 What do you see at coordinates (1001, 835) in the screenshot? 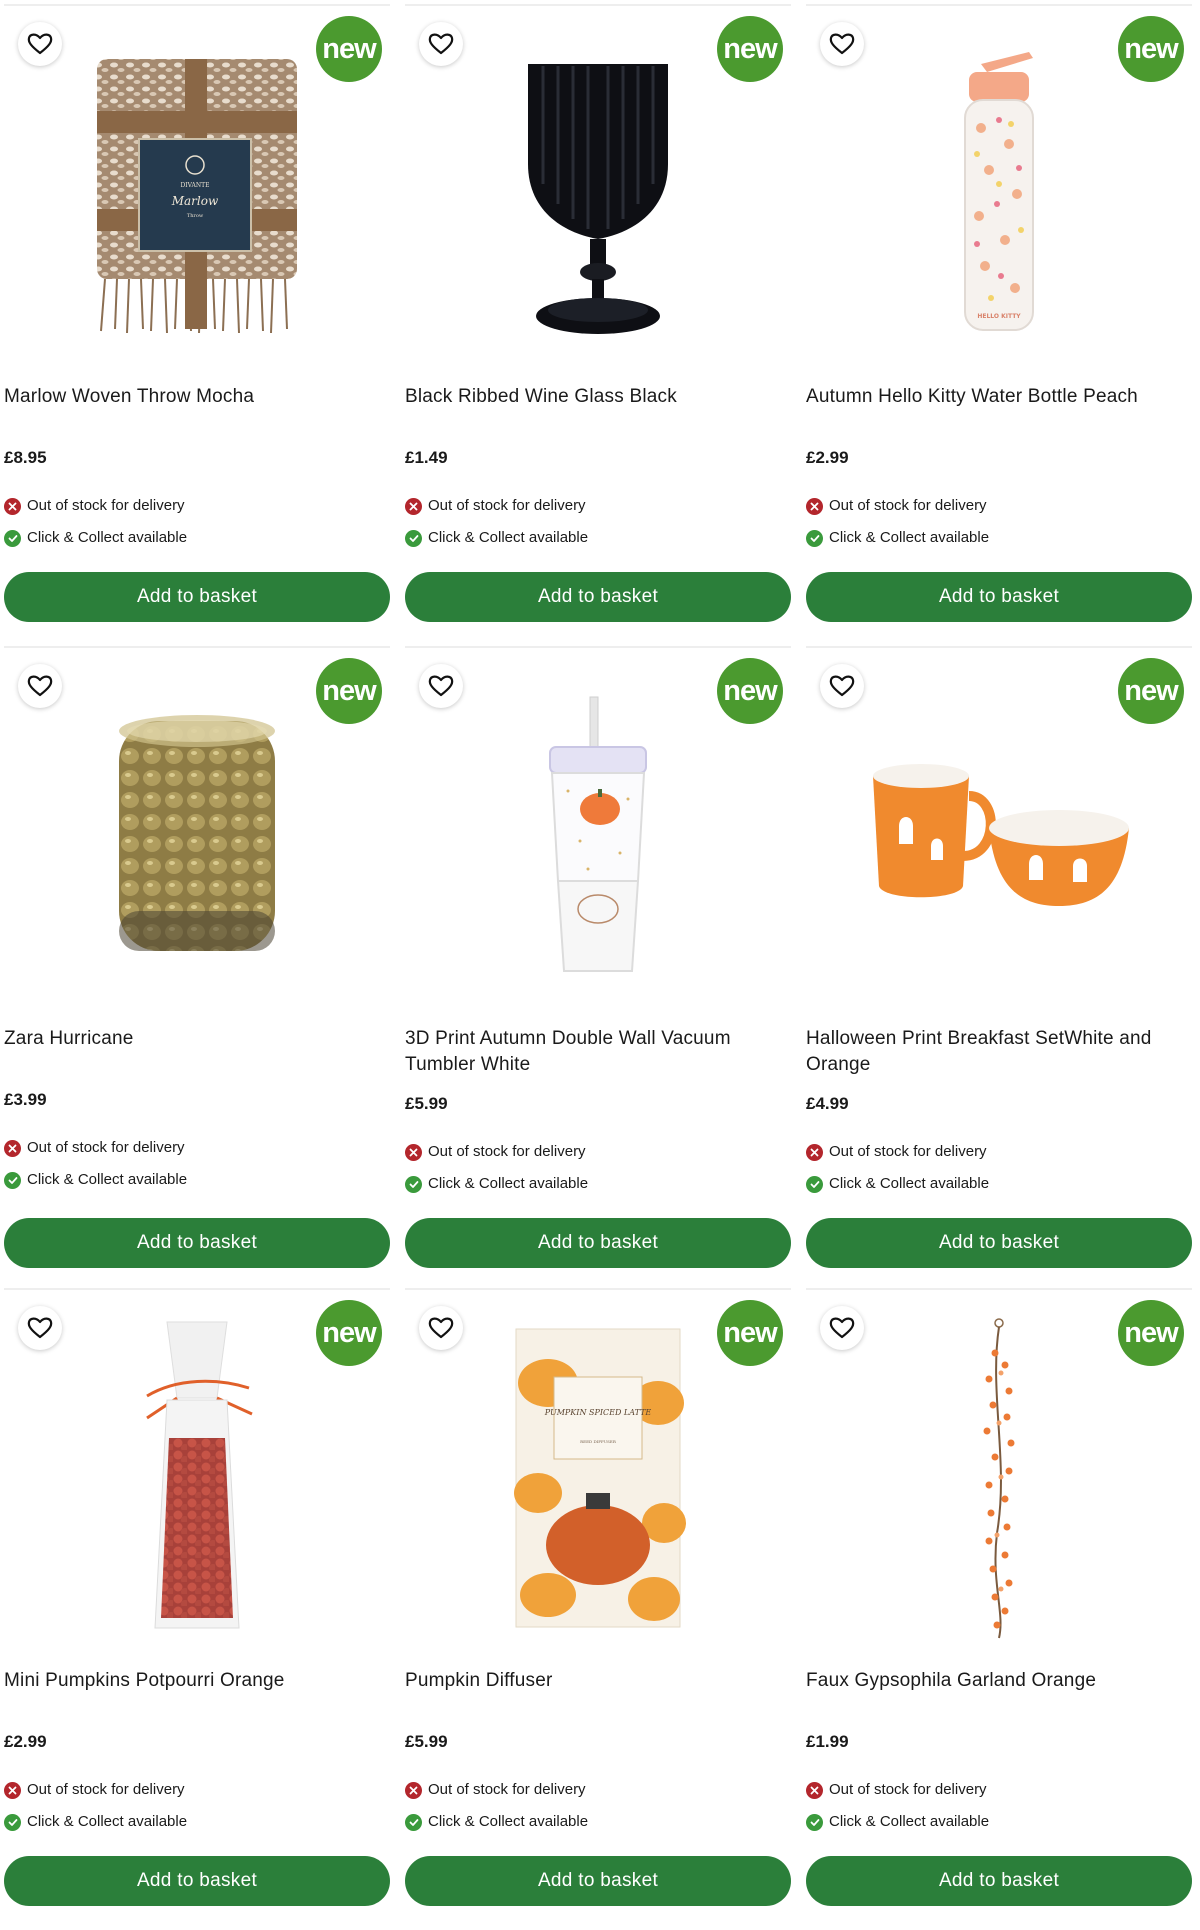
I see `breakfast-set-image` at bounding box center [1001, 835].